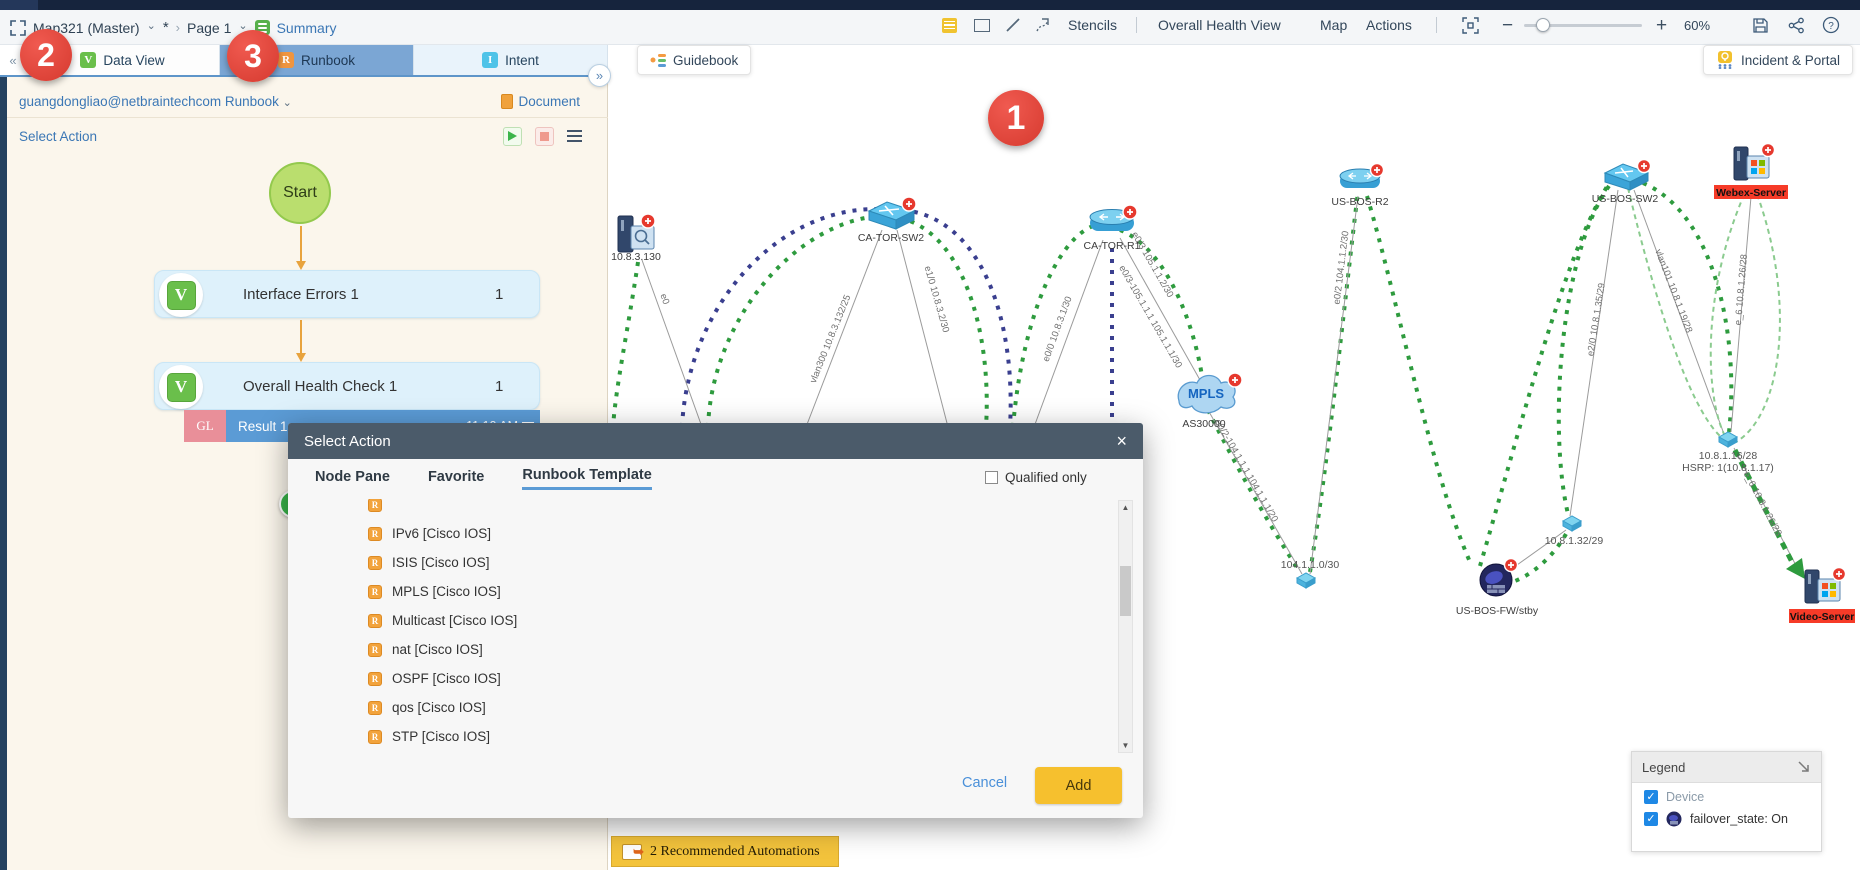 The image size is (1860, 870). What do you see at coordinates (429, 736) in the screenshot?
I see `list-item: R STP [Cisco IOS]` at bounding box center [429, 736].